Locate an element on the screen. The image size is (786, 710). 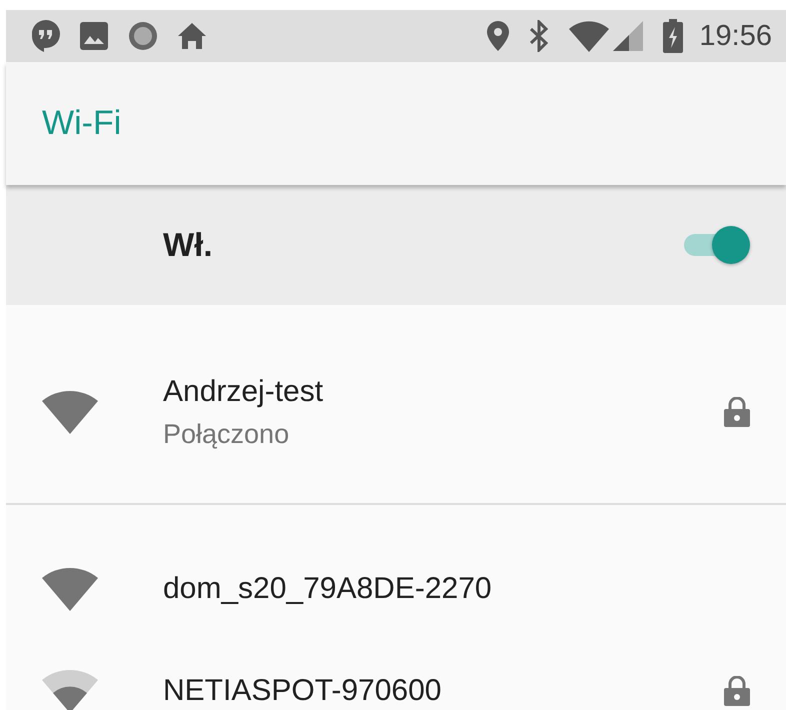
connection-status: Połączono is located at coordinates (226, 434).